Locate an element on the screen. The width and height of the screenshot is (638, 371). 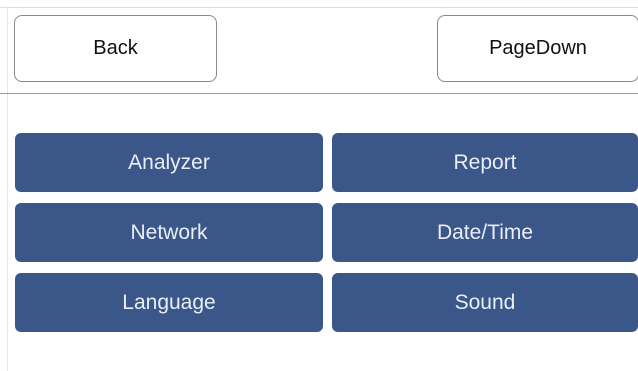
pagedown-button-label: PageDown is located at coordinates (538, 48).